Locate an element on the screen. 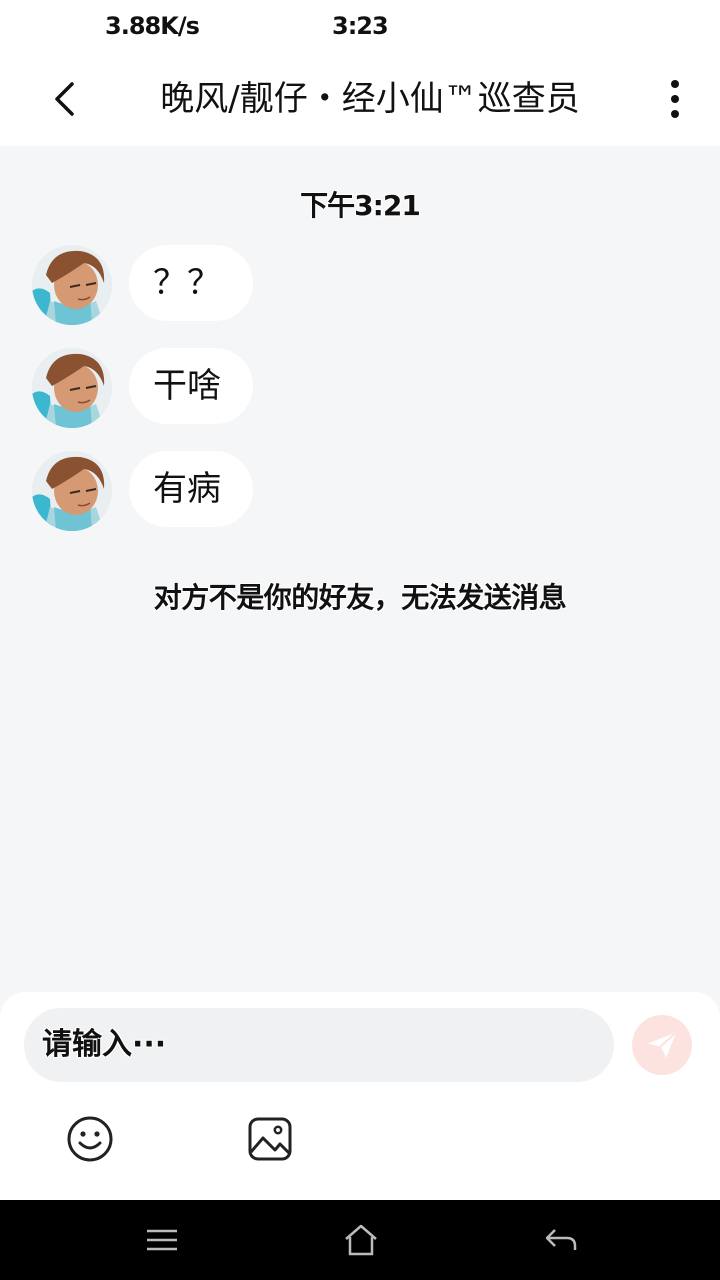 The height and width of the screenshot is (1280, 720). chat-title: 晚风/靓仔・经小仙™巡查员 is located at coordinates (370, 99).